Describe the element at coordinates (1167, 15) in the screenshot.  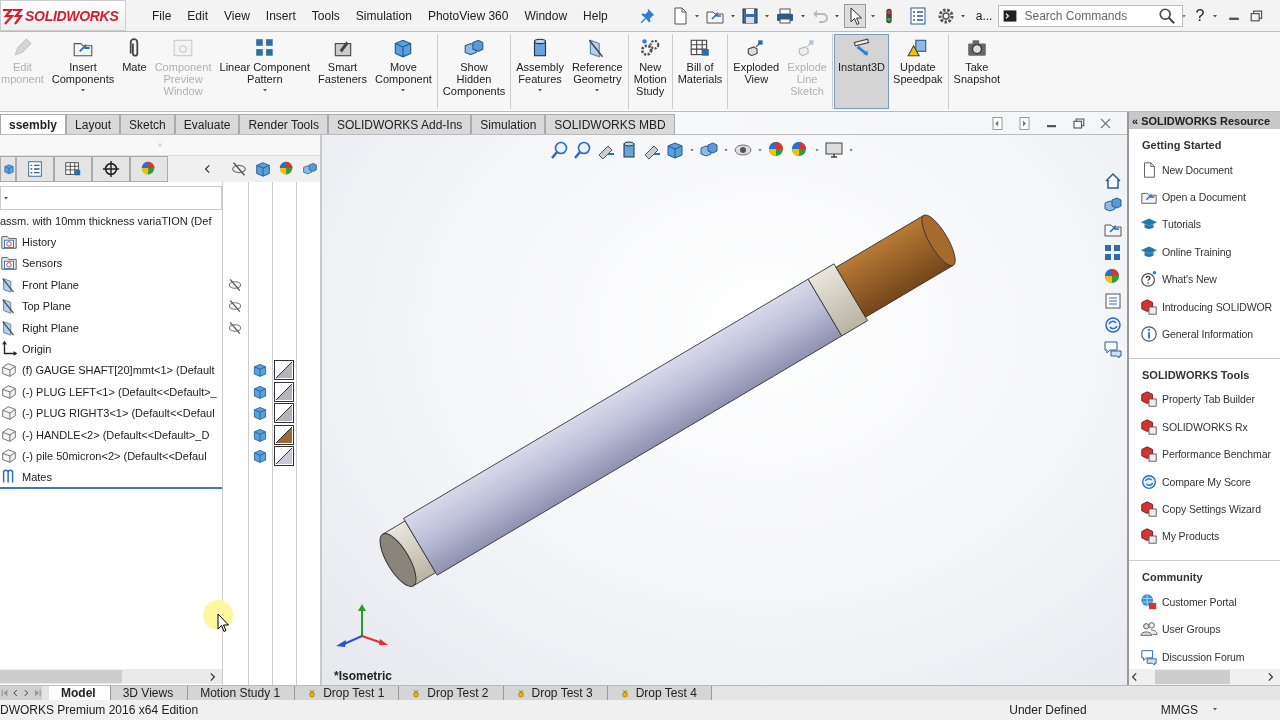
I see `search-icon` at that location.